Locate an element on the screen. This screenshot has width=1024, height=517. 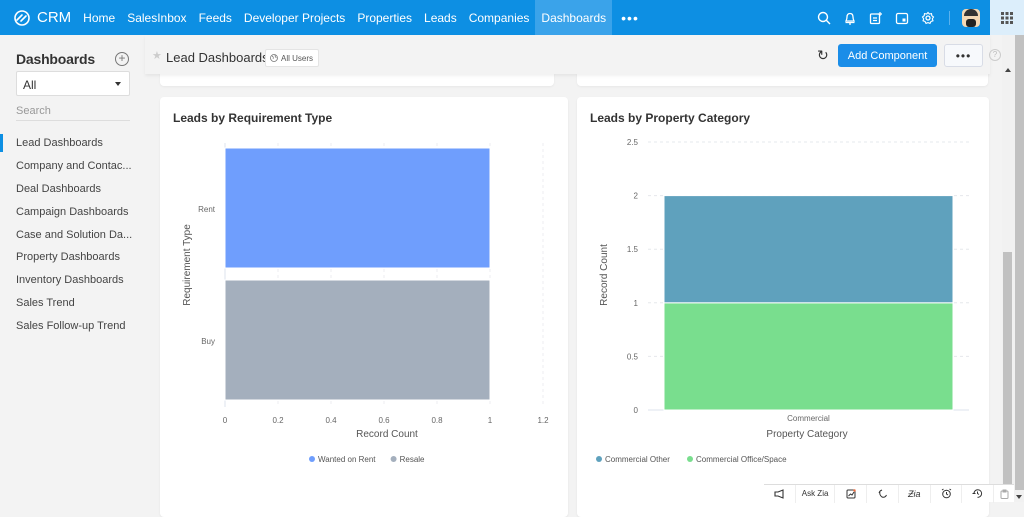
apps-grid-button is located at coordinates (1007, 17).